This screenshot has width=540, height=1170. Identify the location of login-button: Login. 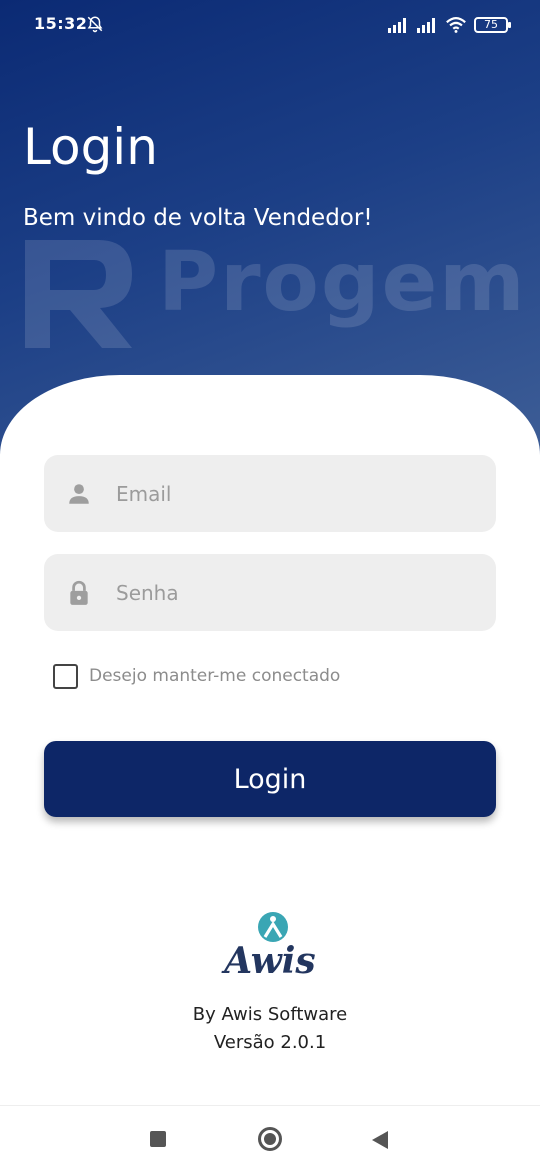
(270, 779).